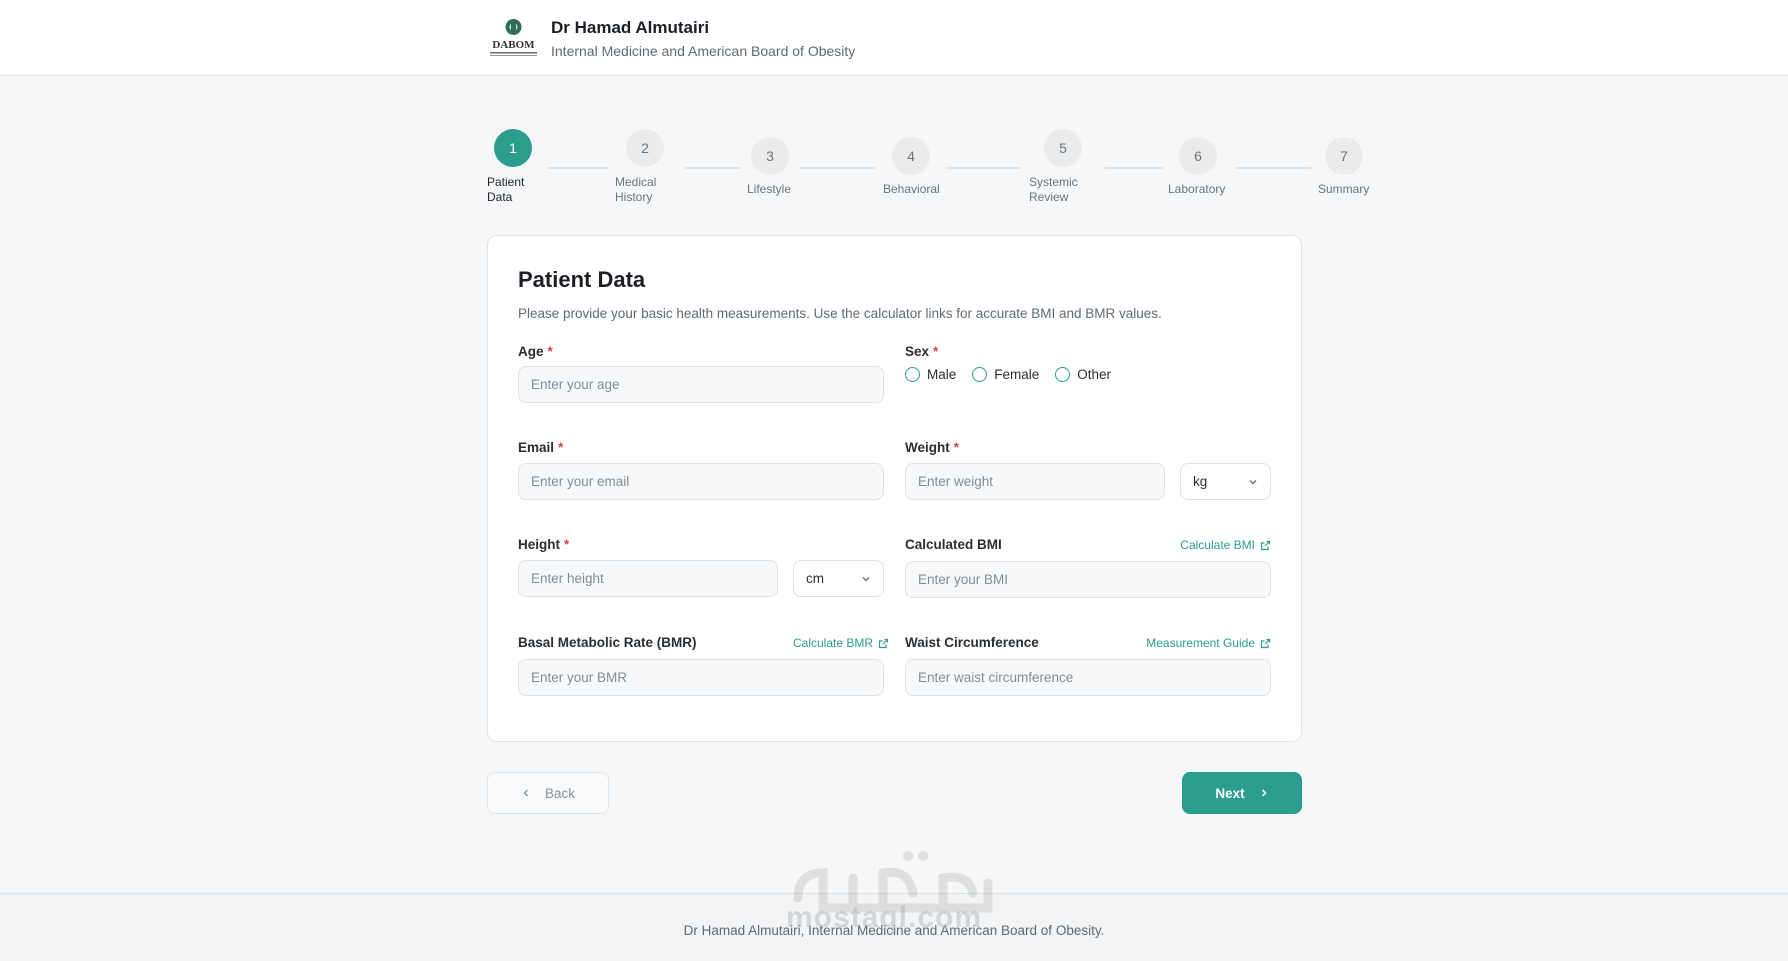 The height and width of the screenshot is (961, 1788). I want to click on weight-label: Weight *, so click(932, 447).